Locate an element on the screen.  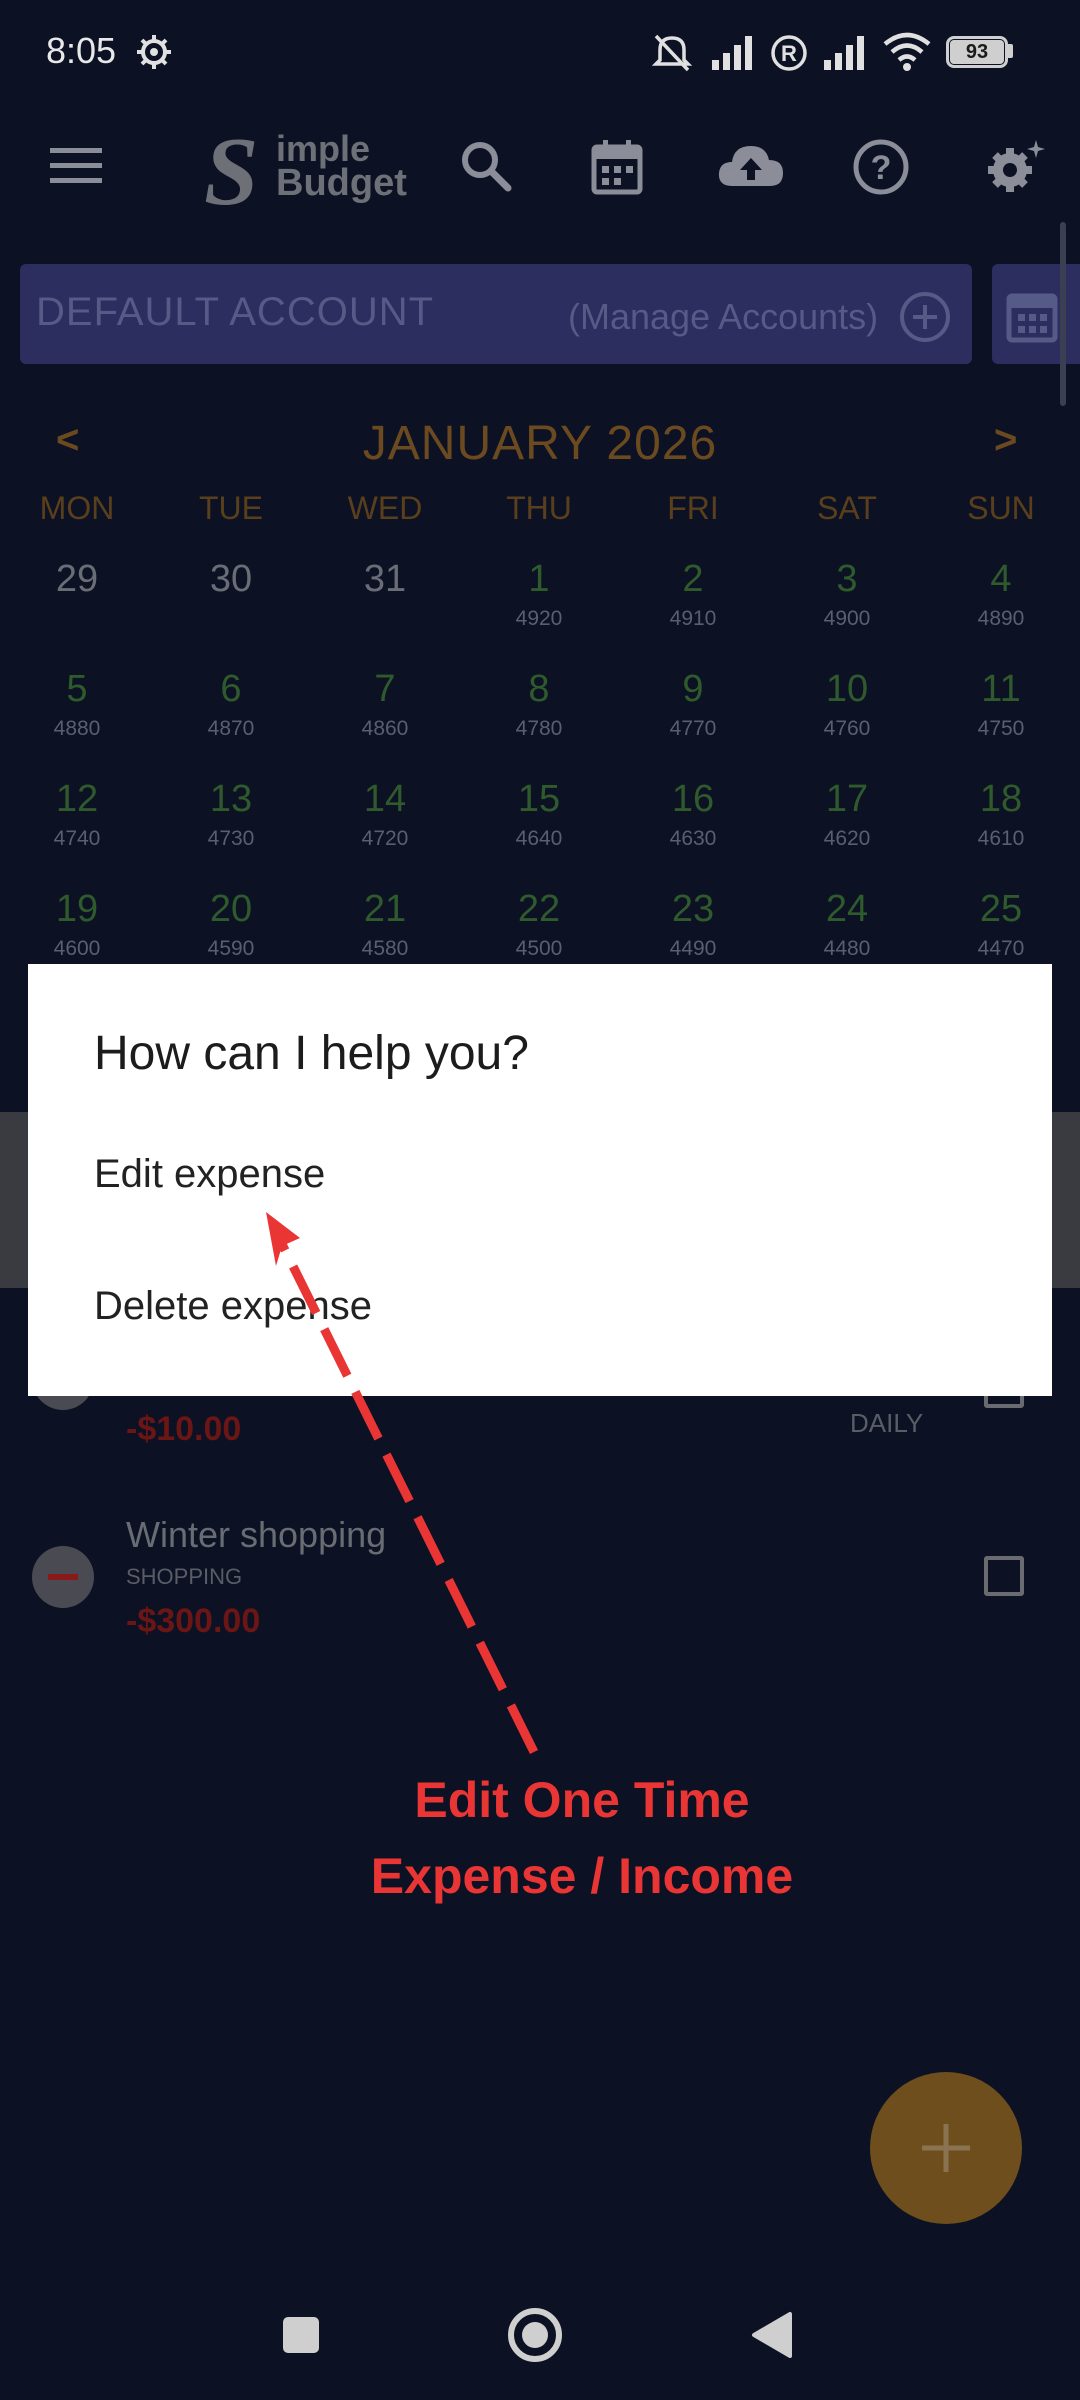
annotation-label: Edit One Time Expense / Income is located at coordinates (540, 1838).